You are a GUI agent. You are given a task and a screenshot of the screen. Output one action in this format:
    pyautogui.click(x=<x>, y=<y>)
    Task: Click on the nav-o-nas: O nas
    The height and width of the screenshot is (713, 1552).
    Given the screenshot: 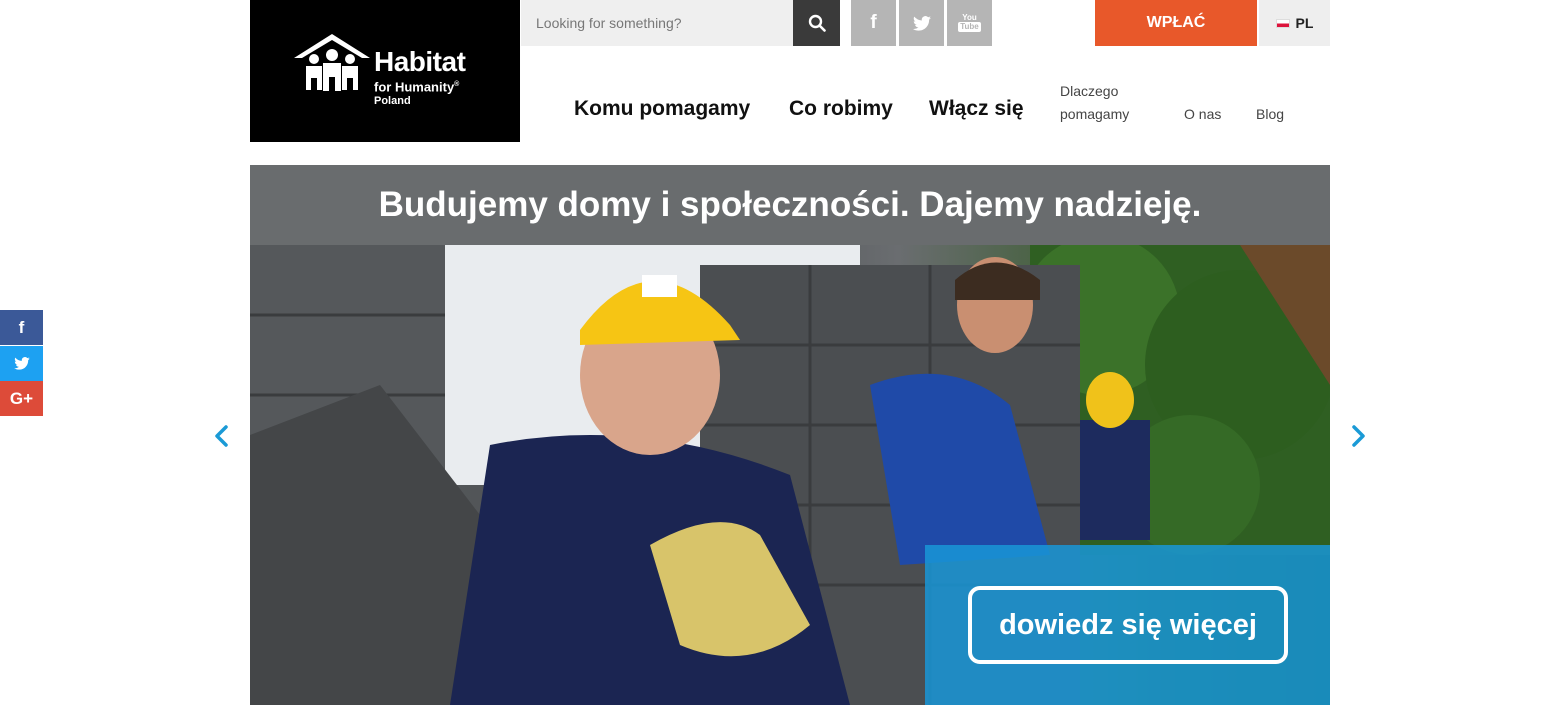 What is the action you would take?
    pyautogui.click(x=1202, y=114)
    